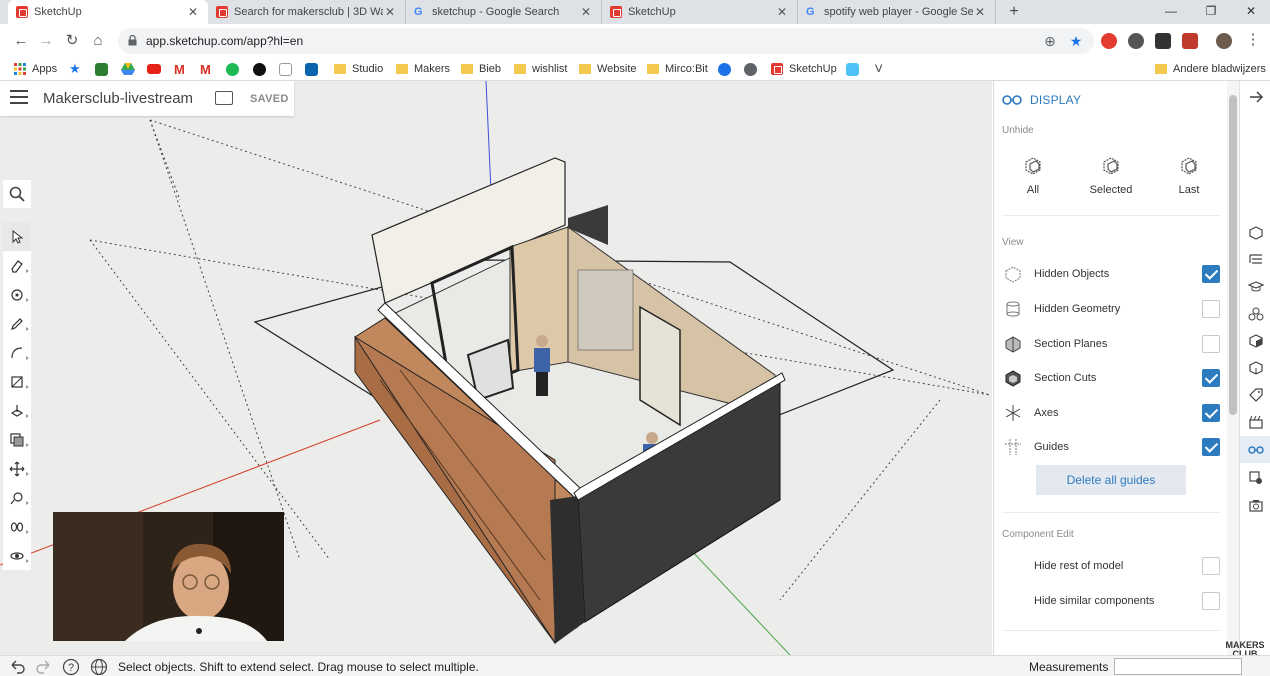 Image resolution: width=1270 pixels, height=676 pixels. What do you see at coordinates (804, 69) in the screenshot?
I see `bookmark-sketchup: SketchUp` at bounding box center [804, 69].